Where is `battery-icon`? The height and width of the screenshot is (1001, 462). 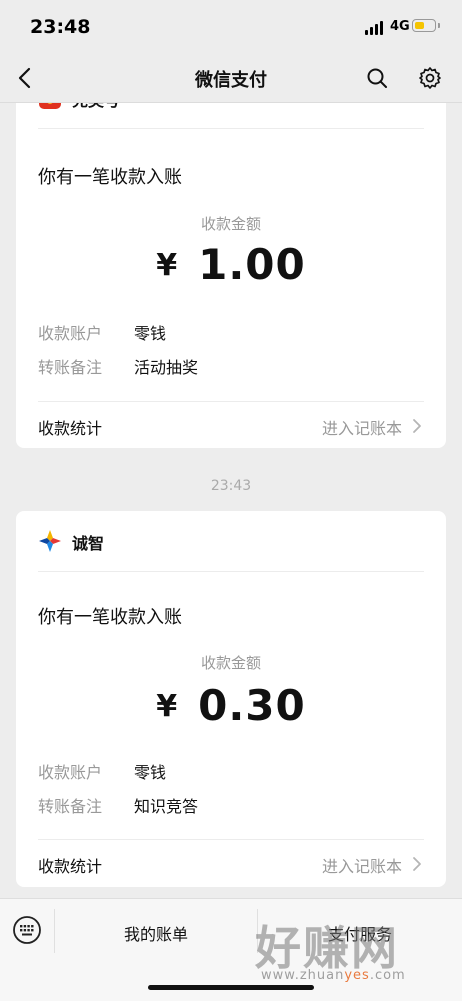
battery-icon is located at coordinates (426, 25).